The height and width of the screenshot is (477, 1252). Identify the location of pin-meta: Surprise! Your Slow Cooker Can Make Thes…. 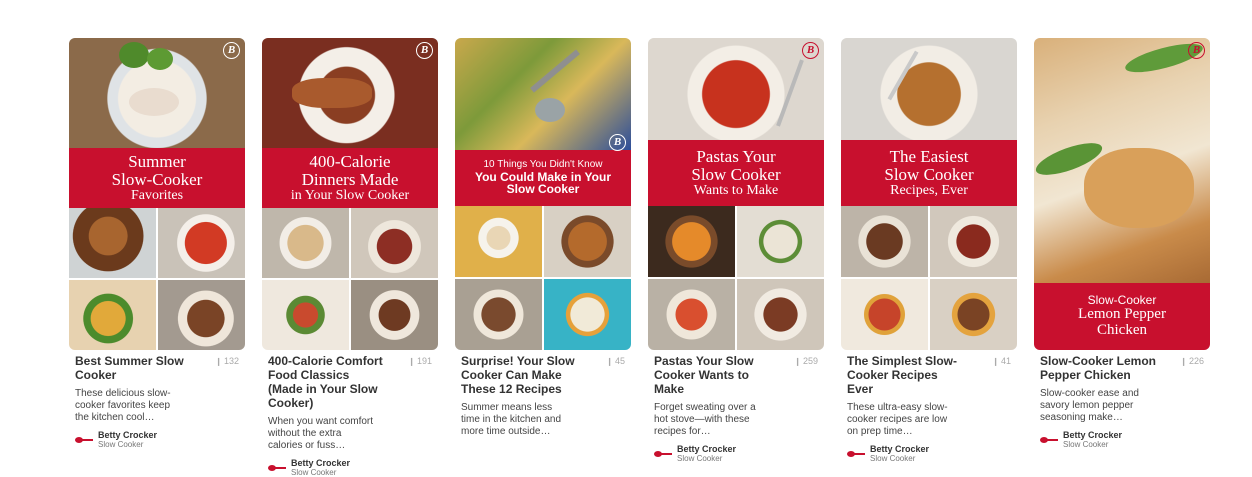
(543, 394).